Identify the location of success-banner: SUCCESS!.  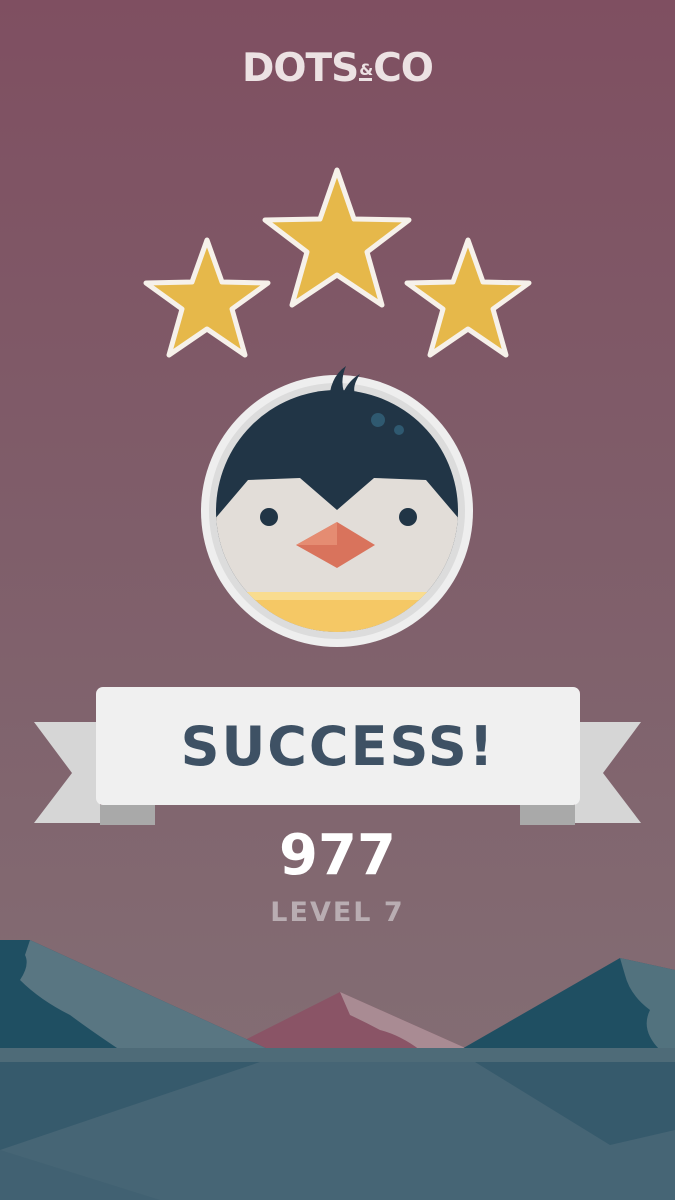
(338, 746).